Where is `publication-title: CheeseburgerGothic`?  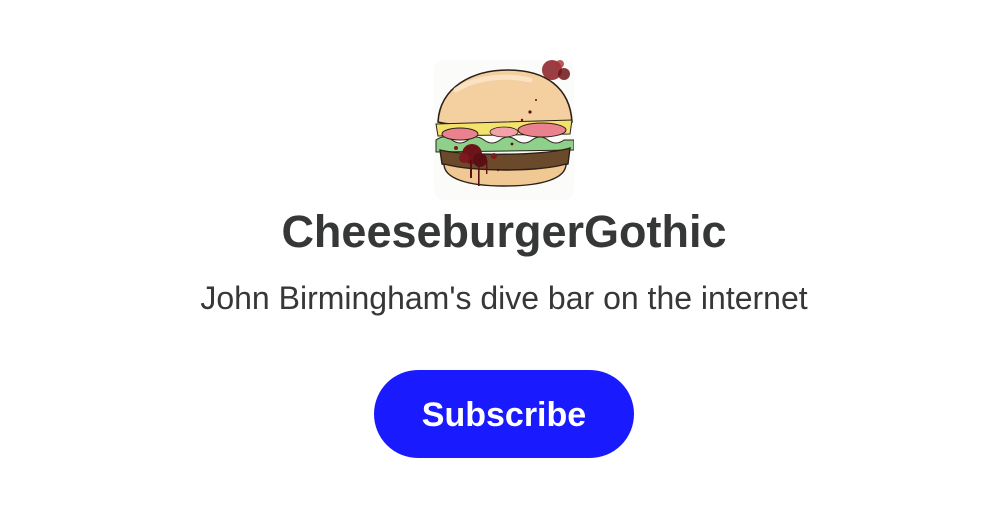
publication-title: CheeseburgerGothic is located at coordinates (504, 231).